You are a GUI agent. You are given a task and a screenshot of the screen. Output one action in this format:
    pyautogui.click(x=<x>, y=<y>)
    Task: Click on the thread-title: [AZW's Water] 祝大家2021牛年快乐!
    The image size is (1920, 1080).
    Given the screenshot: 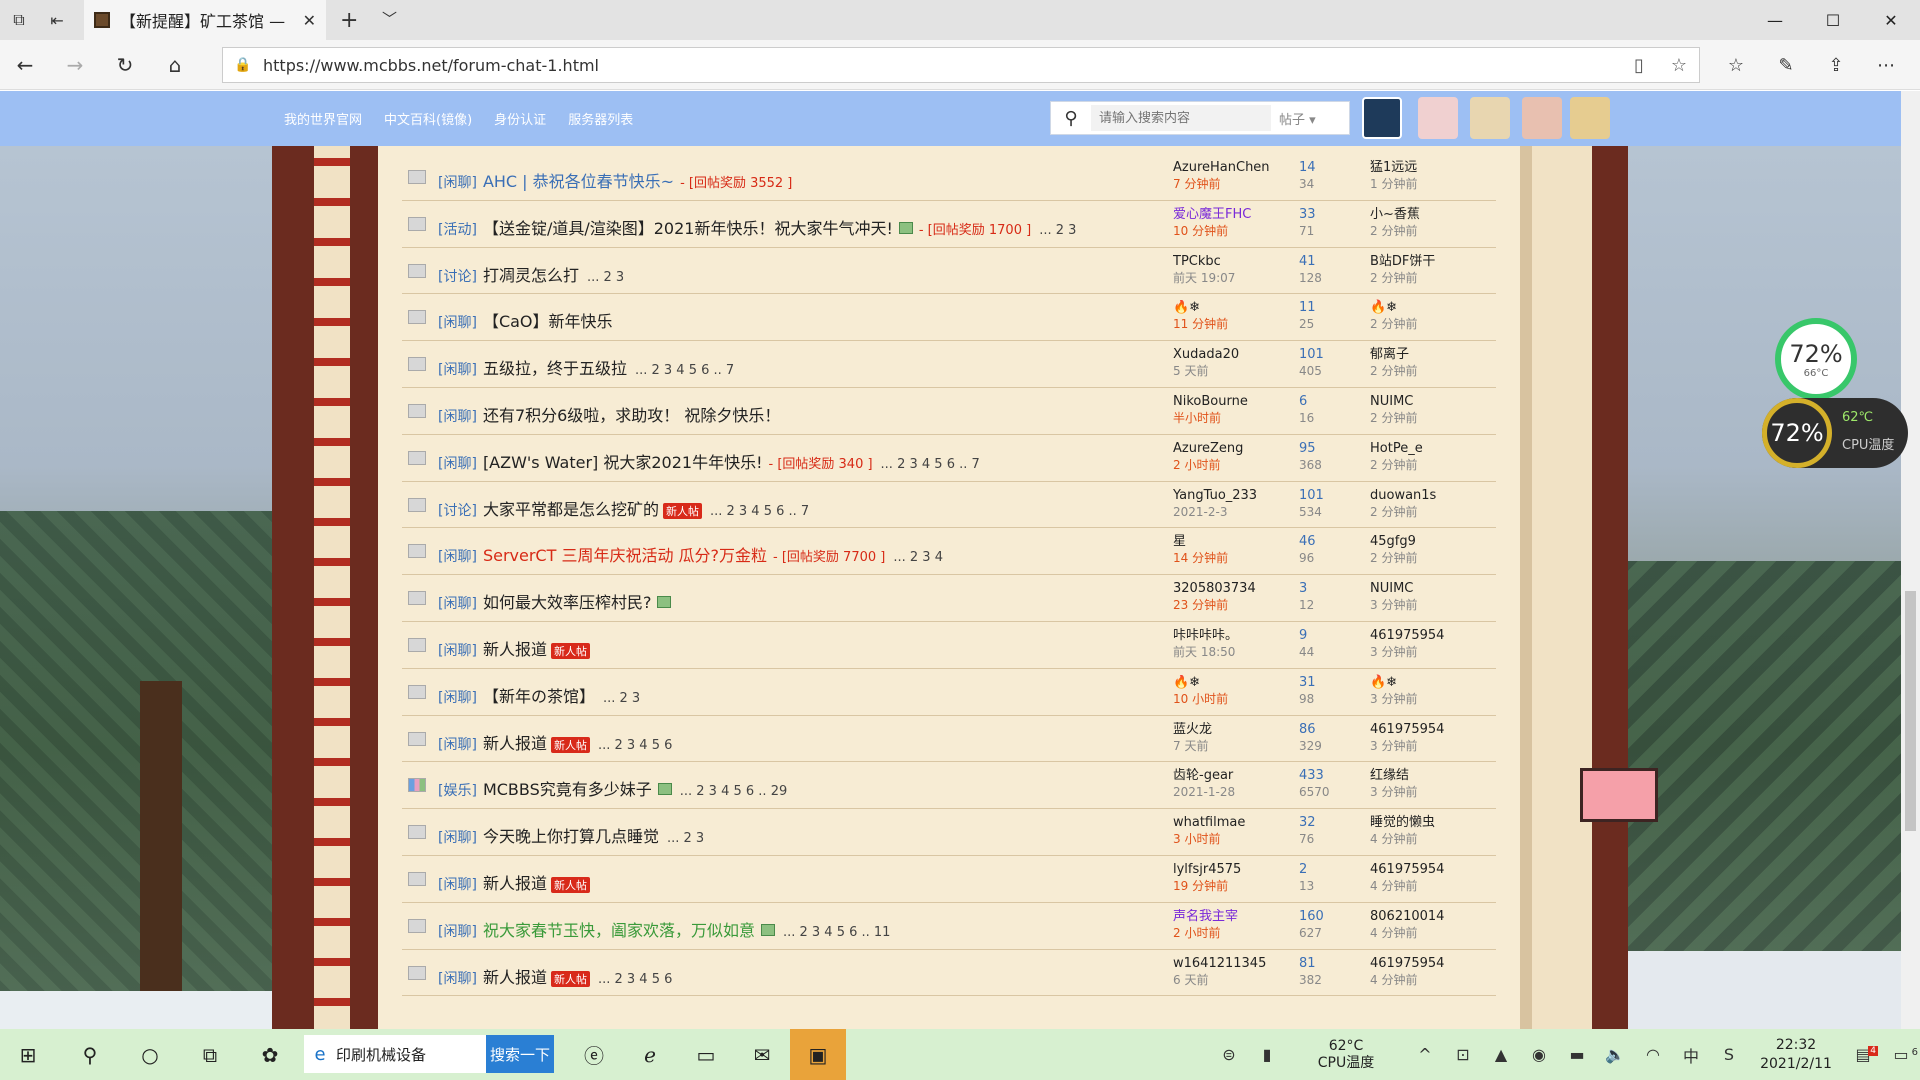 What is the action you would take?
    pyautogui.click(x=623, y=462)
    